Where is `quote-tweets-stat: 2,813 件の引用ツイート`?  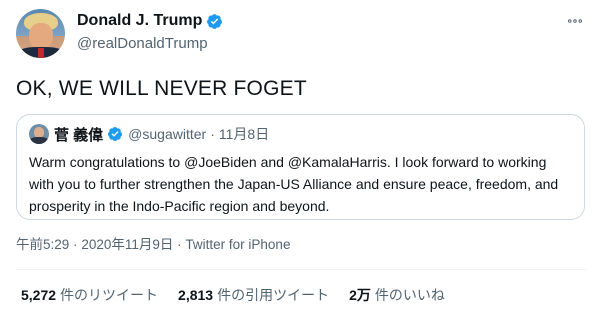 quote-tweets-stat: 2,813 件の引用ツイート is located at coordinates (253, 295).